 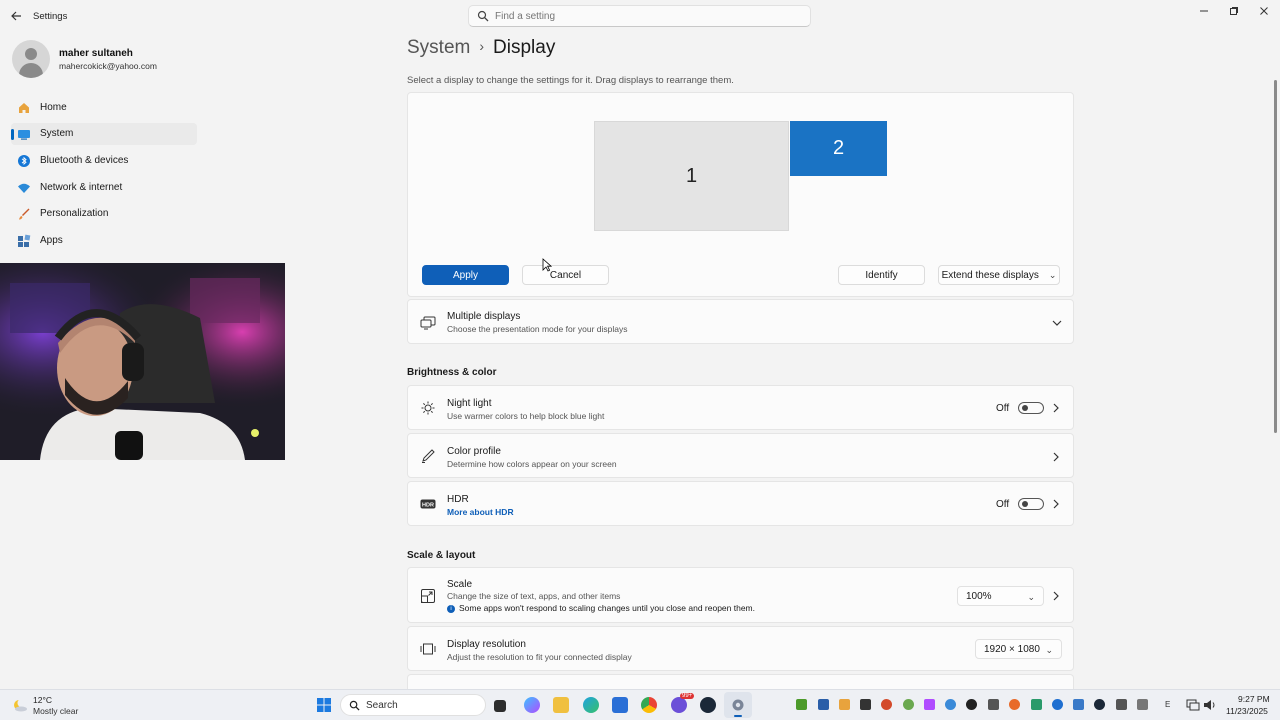 I want to click on settings-taskbar-button, so click(x=738, y=705).